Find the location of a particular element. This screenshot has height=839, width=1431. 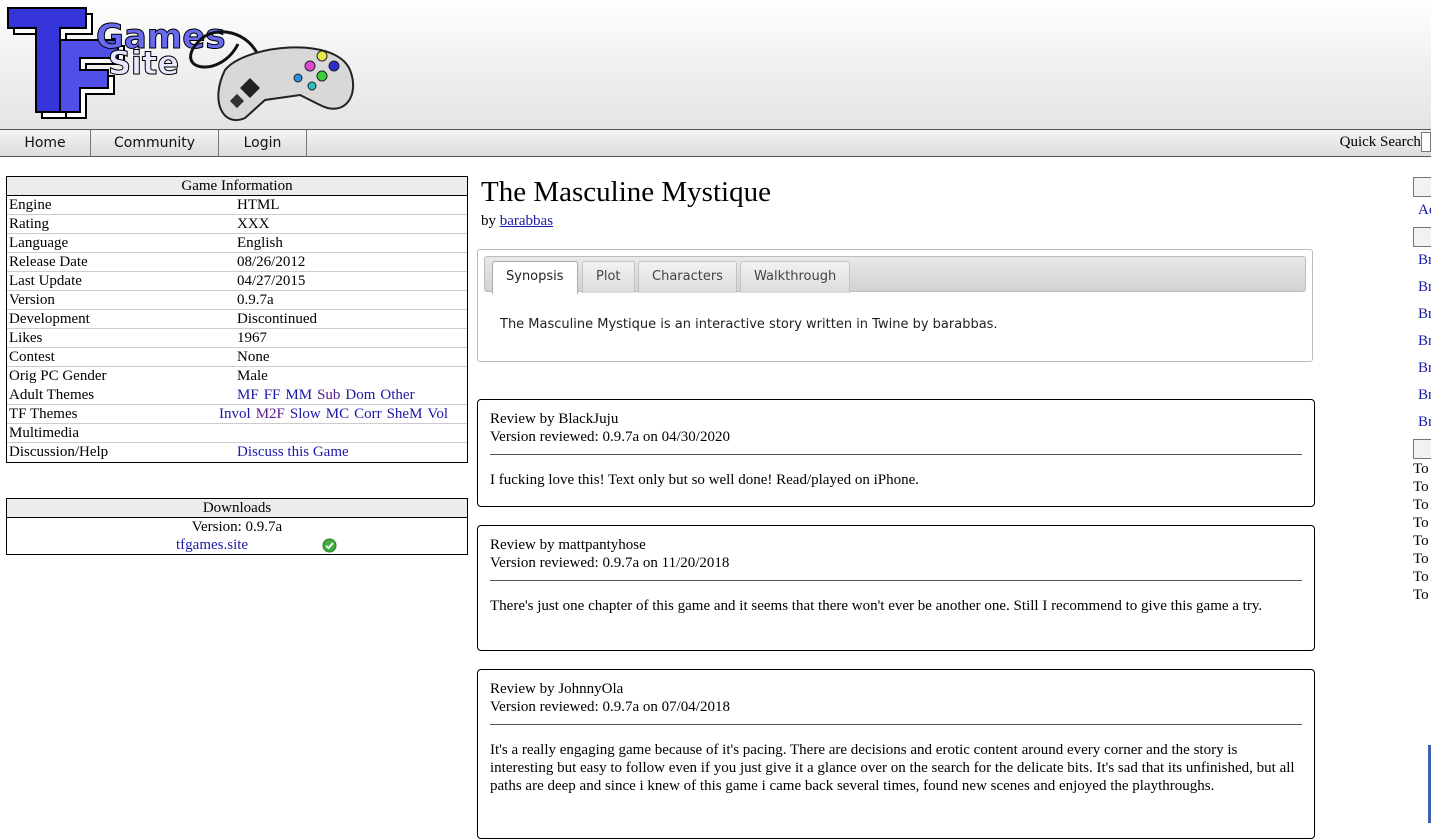

tab-plot: Plot is located at coordinates (608, 277).